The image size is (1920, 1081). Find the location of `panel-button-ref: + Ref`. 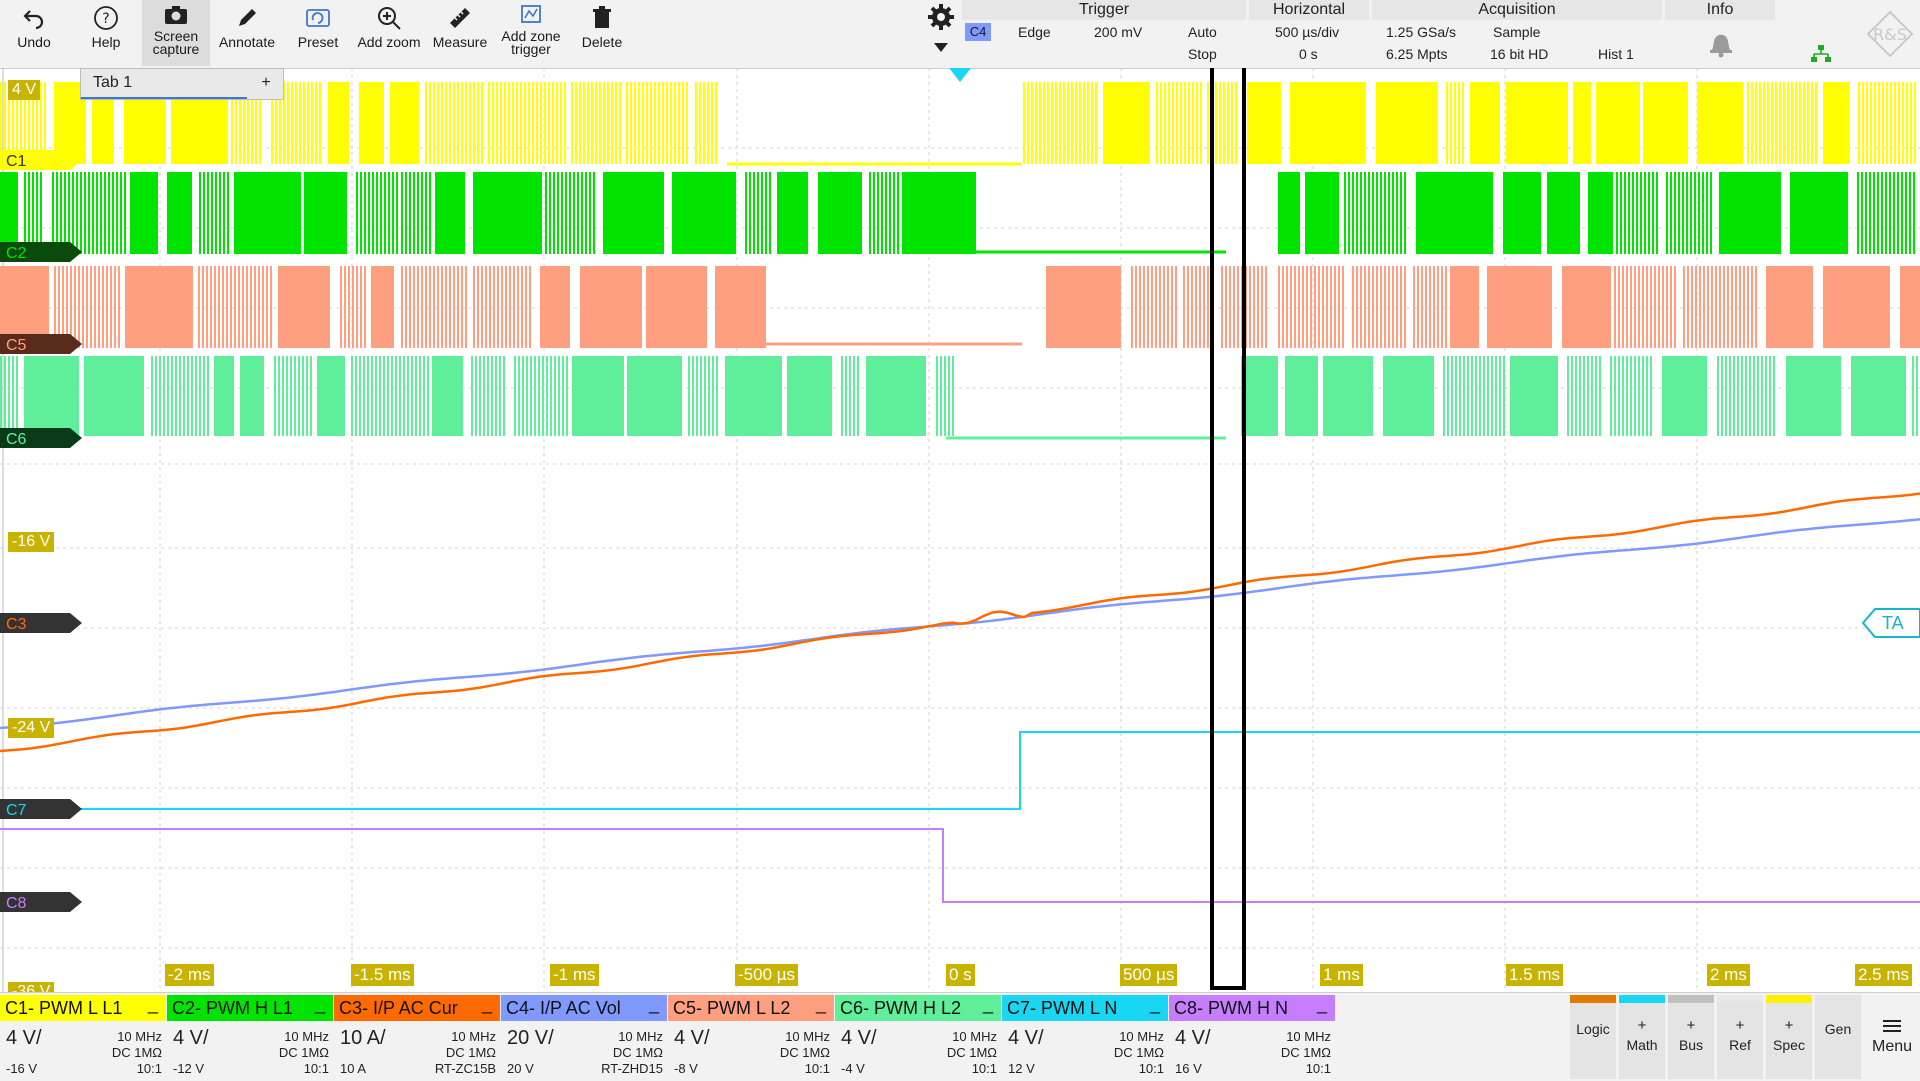

panel-button-ref: + Ref is located at coordinates (1740, 1037).